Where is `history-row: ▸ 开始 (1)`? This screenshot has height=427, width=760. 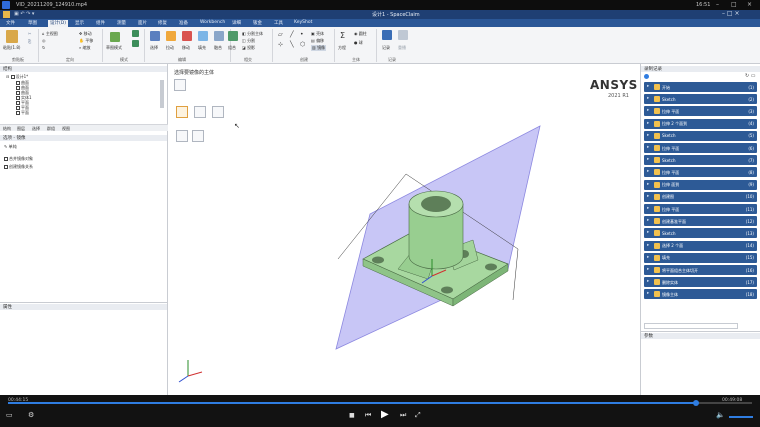 history-row: ▸ 开始 (1) is located at coordinates (700, 87).